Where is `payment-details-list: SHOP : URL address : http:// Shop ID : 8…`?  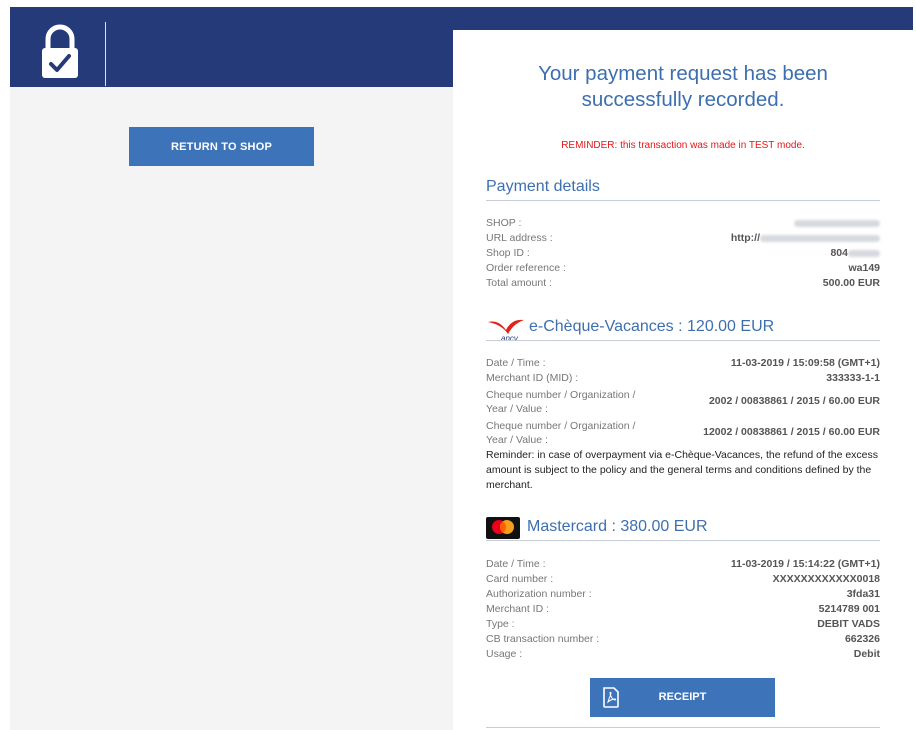
payment-details-list: SHOP : URL address : http:// Shop ID : 8… is located at coordinates (683, 253).